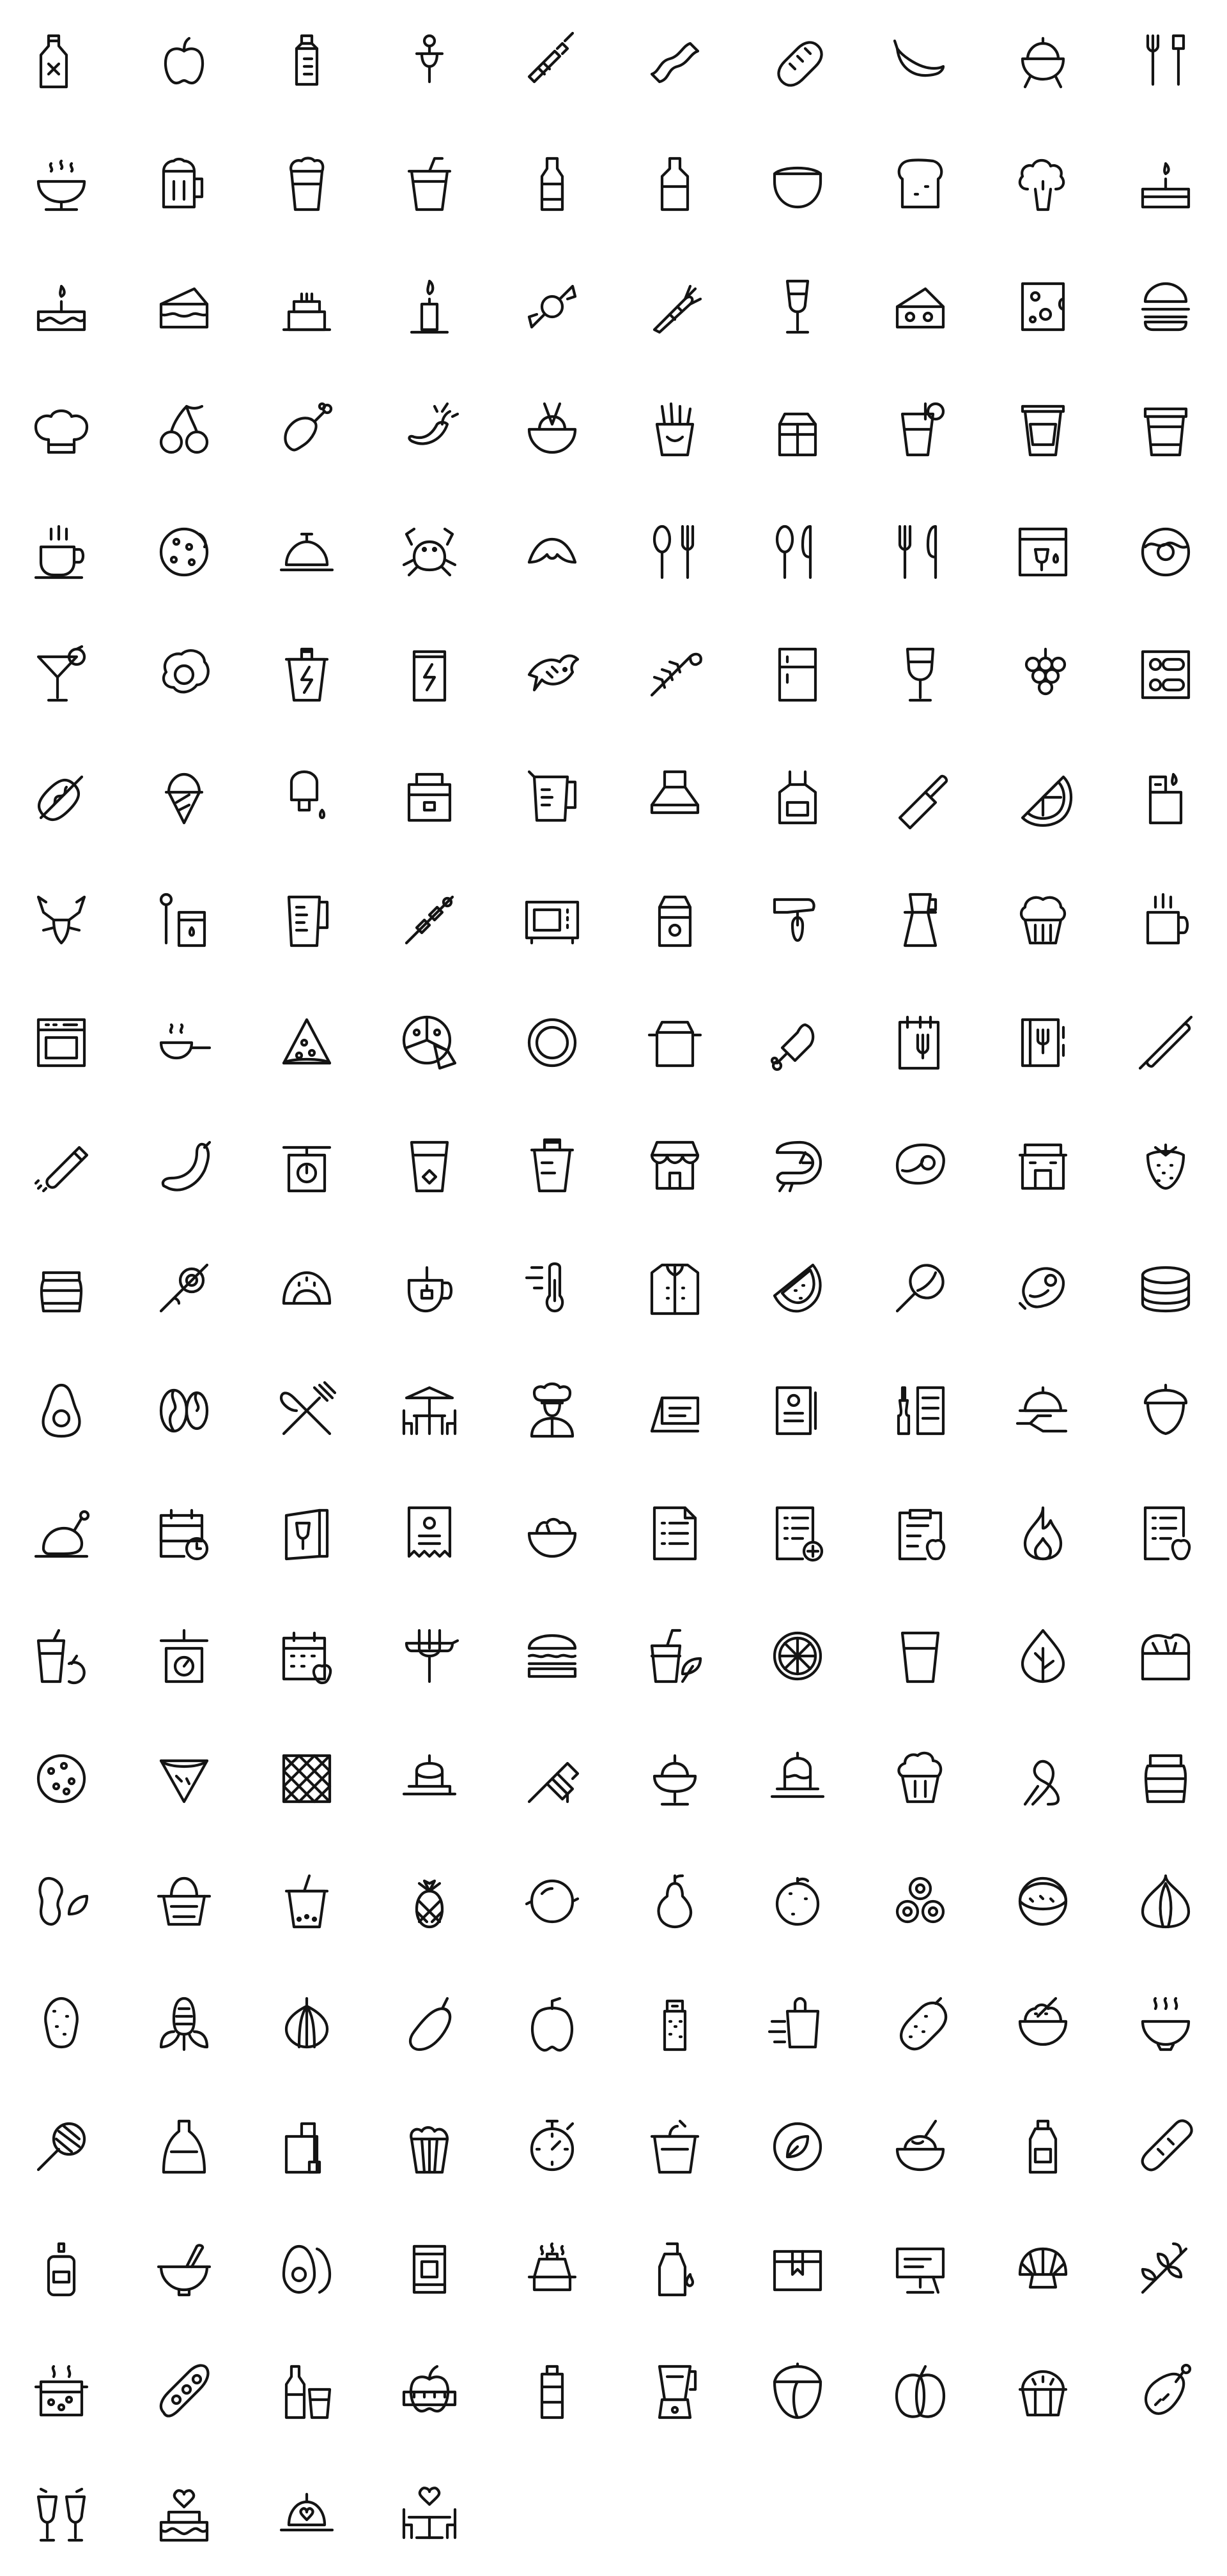 The height and width of the screenshot is (2576, 1227). Describe the element at coordinates (920, 2024) in the screenshot. I see `pickle-icon` at that location.